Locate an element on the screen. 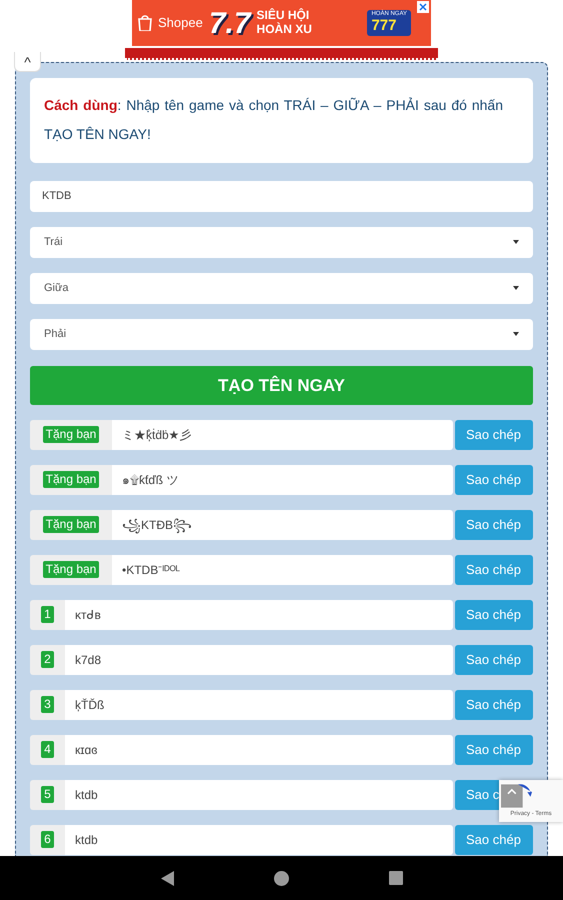 The width and height of the screenshot is (563, 900). result-field: ꧁KTĐB꧂ is located at coordinates (282, 525).